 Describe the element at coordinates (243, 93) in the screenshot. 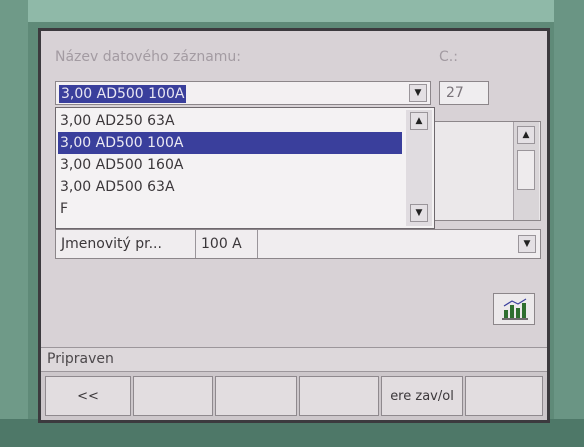

I see `record-combo: 3,00 AD500 100A ▼` at that location.